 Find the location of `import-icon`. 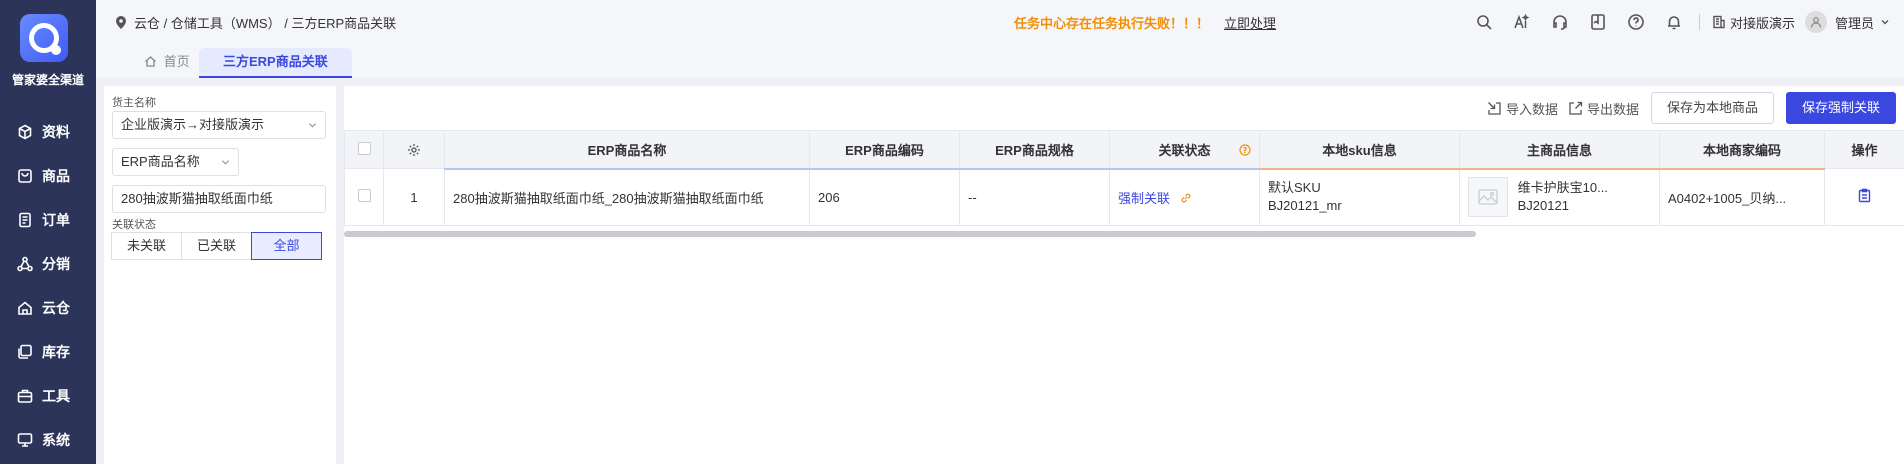

import-icon is located at coordinates (1494, 108).